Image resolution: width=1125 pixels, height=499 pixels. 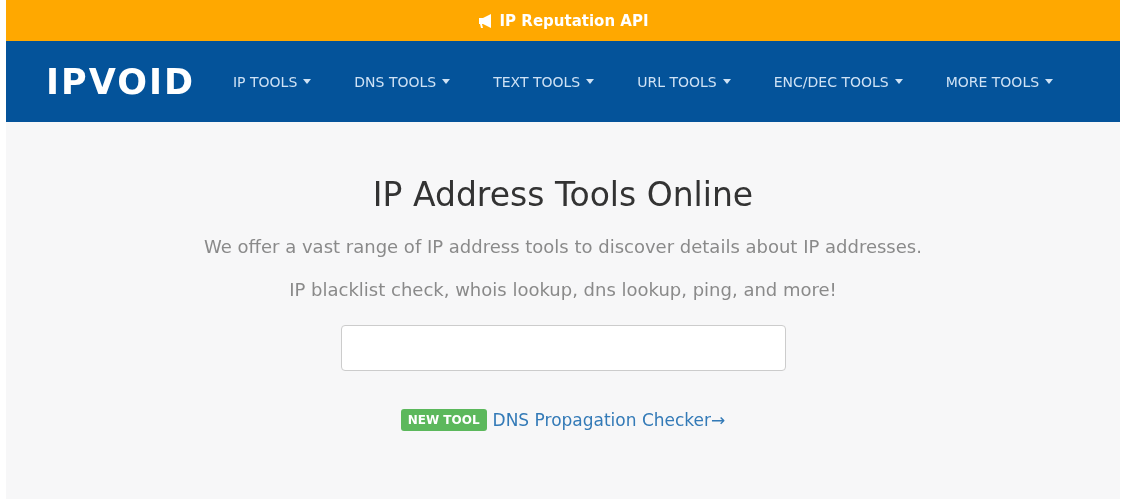 What do you see at coordinates (443, 420) in the screenshot?
I see `new-tool-badge: NEW TOOL` at bounding box center [443, 420].